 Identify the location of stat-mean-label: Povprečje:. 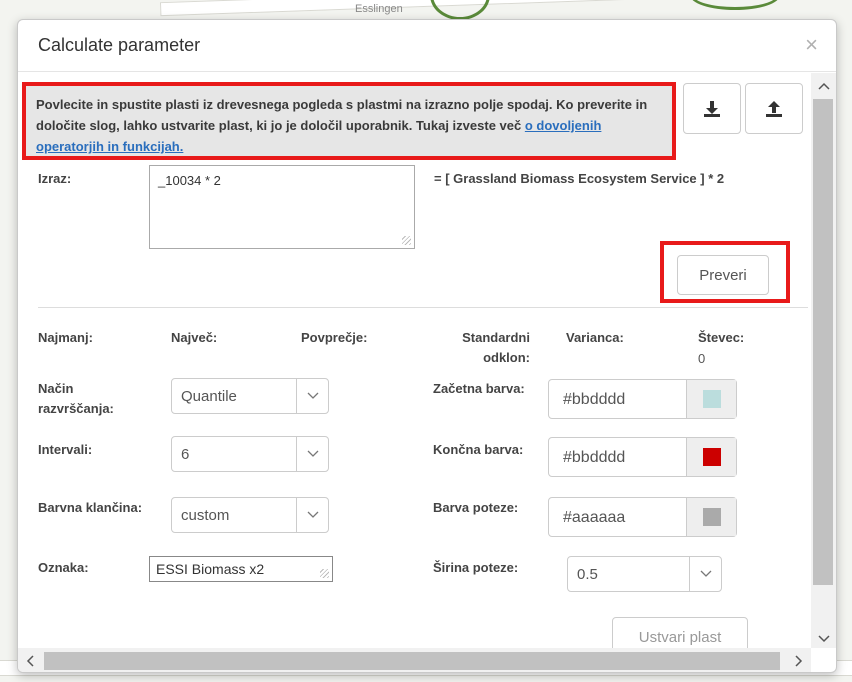
(334, 337).